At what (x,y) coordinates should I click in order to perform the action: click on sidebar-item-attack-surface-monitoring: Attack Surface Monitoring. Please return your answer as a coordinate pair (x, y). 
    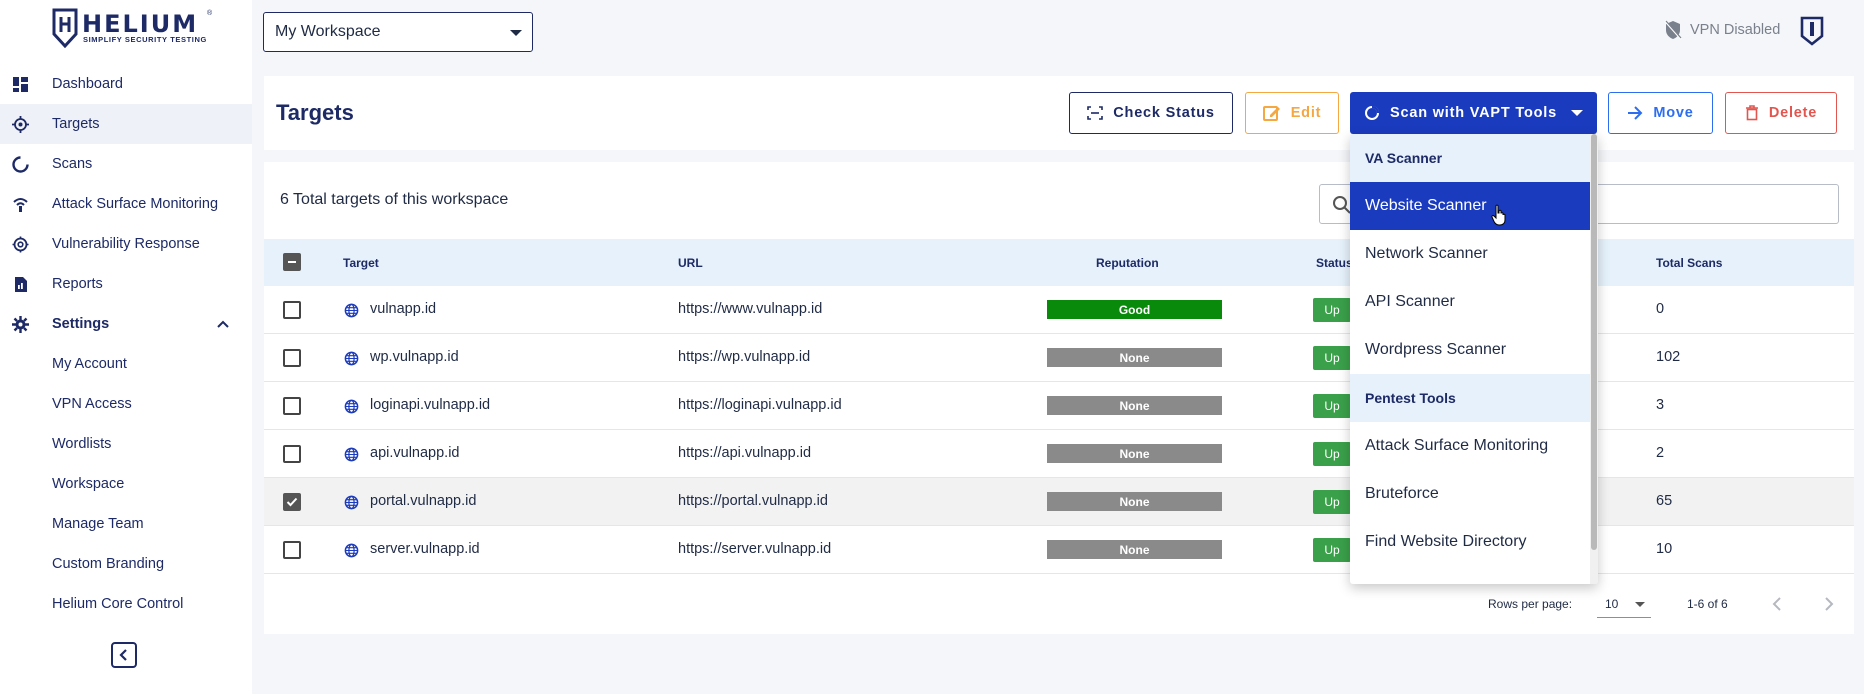
    Looking at the image, I should click on (126, 204).